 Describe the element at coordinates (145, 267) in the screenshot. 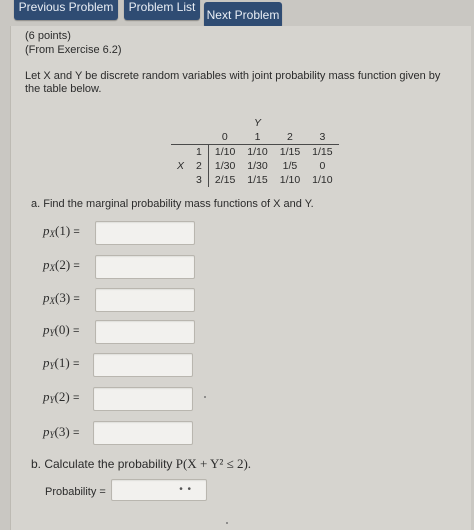

I see `px2-answer-input` at that location.